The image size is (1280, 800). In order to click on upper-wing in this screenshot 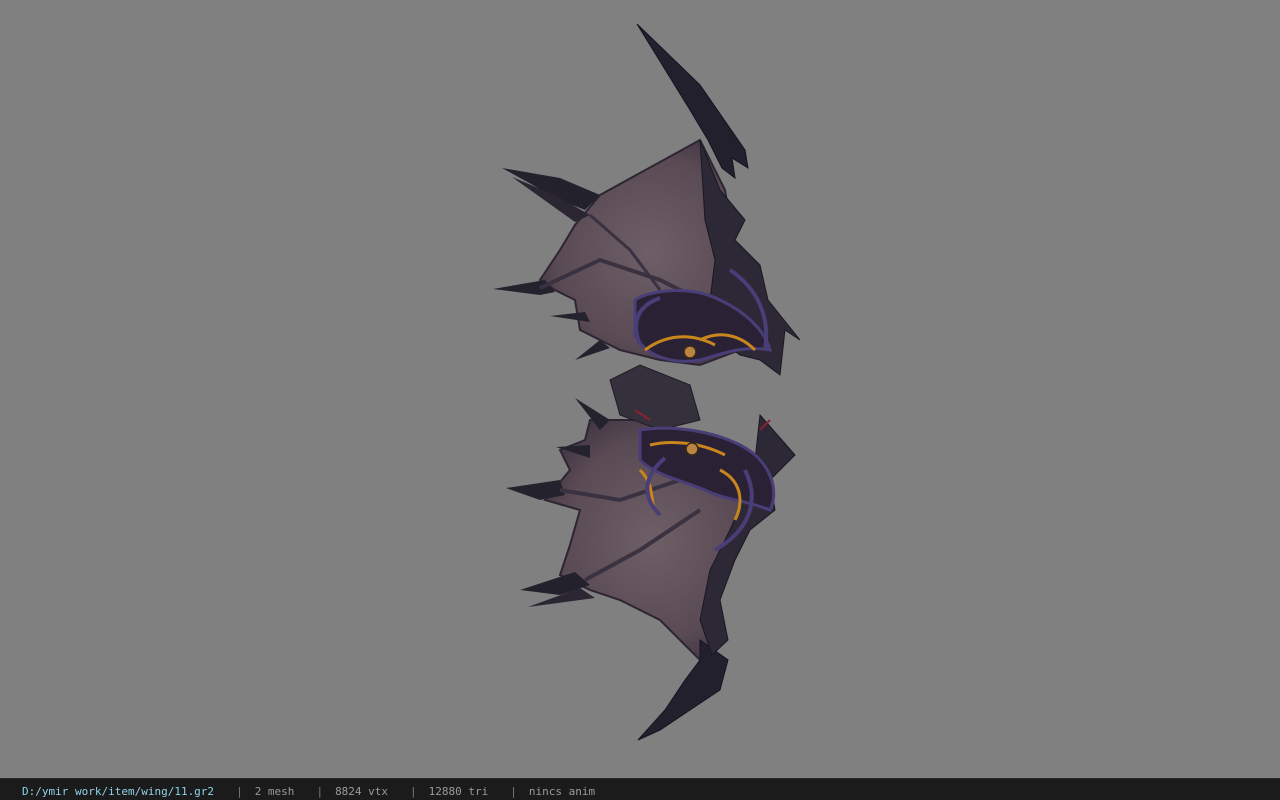, I will do `click(647, 199)`.